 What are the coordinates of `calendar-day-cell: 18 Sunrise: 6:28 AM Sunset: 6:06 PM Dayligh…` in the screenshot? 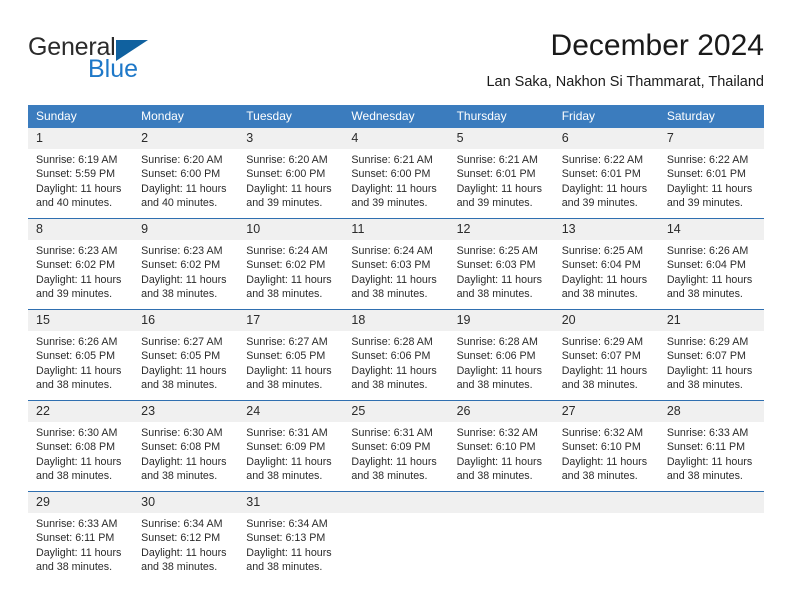 It's located at (396, 351).